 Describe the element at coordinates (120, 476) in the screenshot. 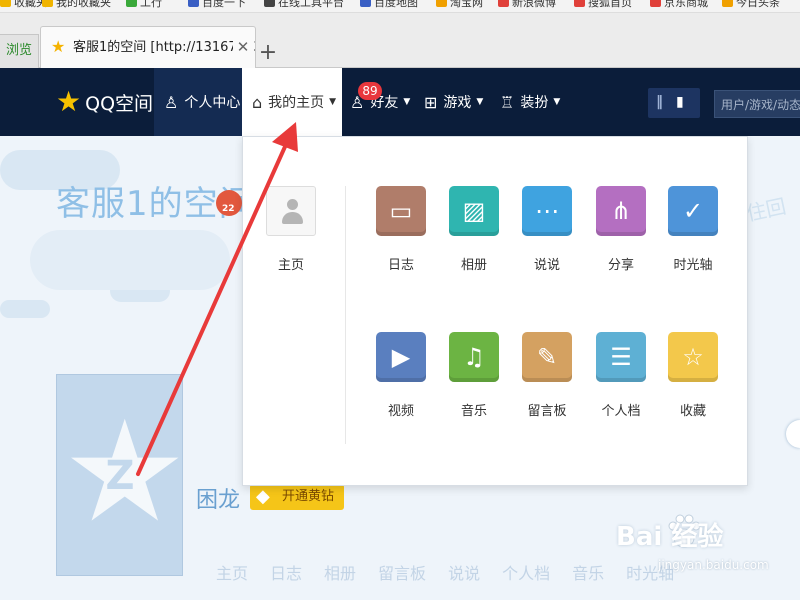

I see `avatar-z-icon: Z` at that location.